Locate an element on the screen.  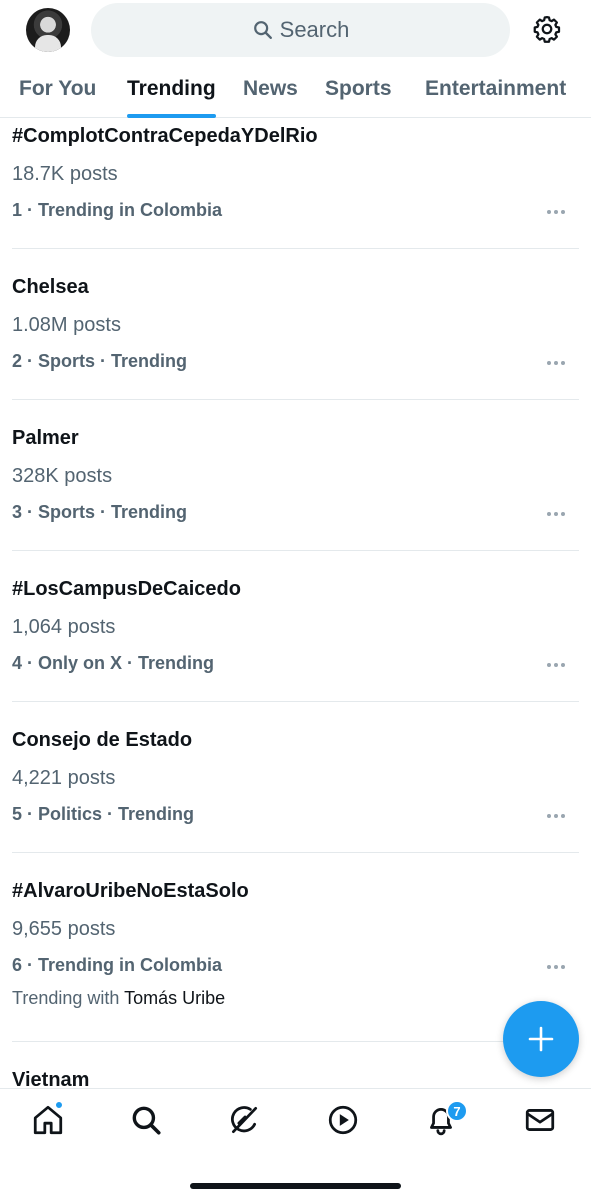
search-input: Search is located at coordinates (300, 30).